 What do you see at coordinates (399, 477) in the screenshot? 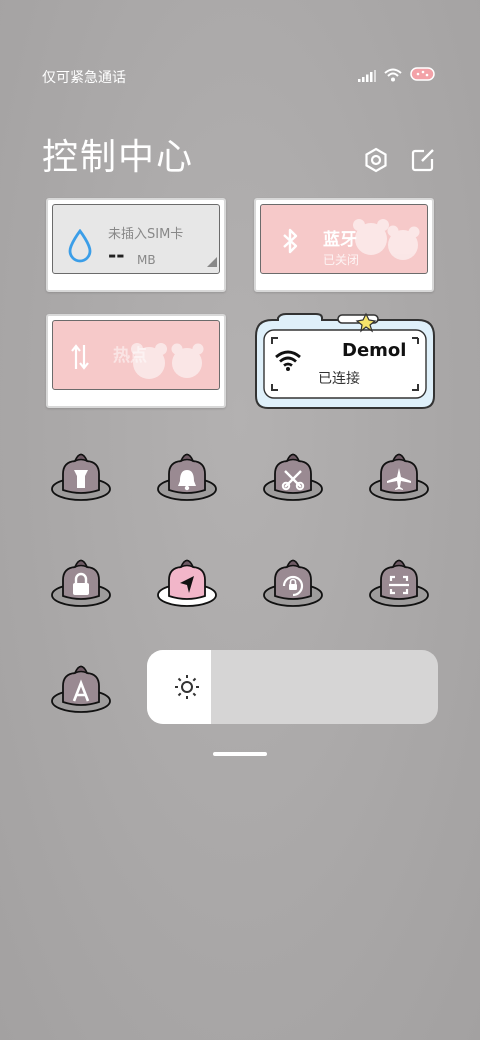
I see `toggle-airplane` at bounding box center [399, 477].